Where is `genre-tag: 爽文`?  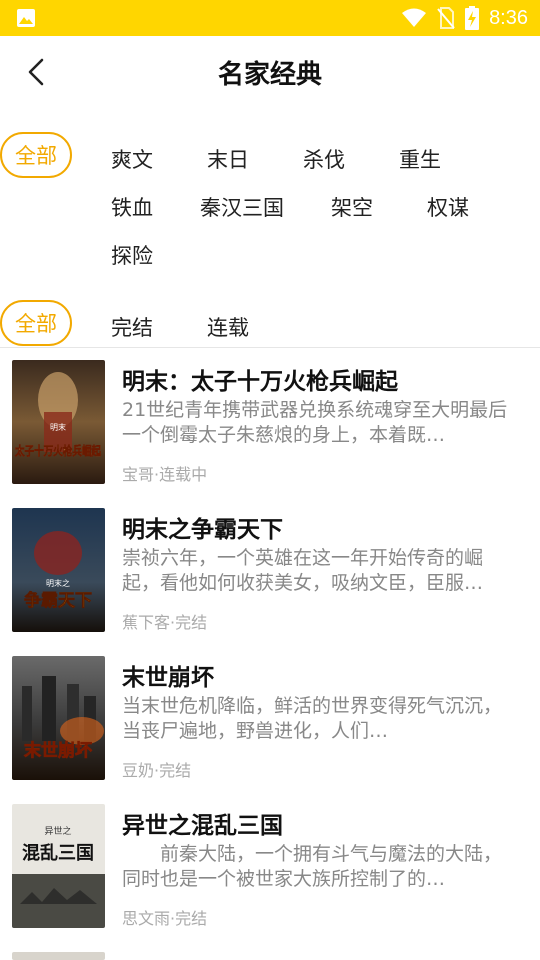 genre-tag: 爽文 is located at coordinates (132, 159).